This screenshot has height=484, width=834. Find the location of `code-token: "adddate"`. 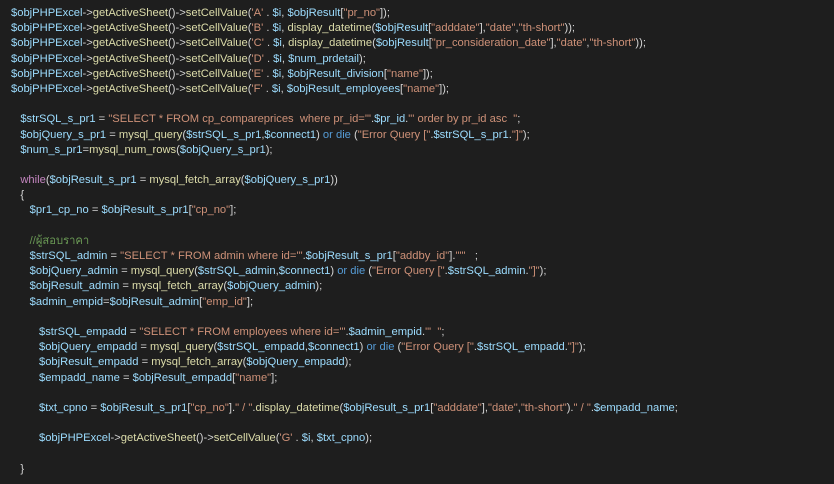

code-token: "adddate" is located at coordinates (457, 407).